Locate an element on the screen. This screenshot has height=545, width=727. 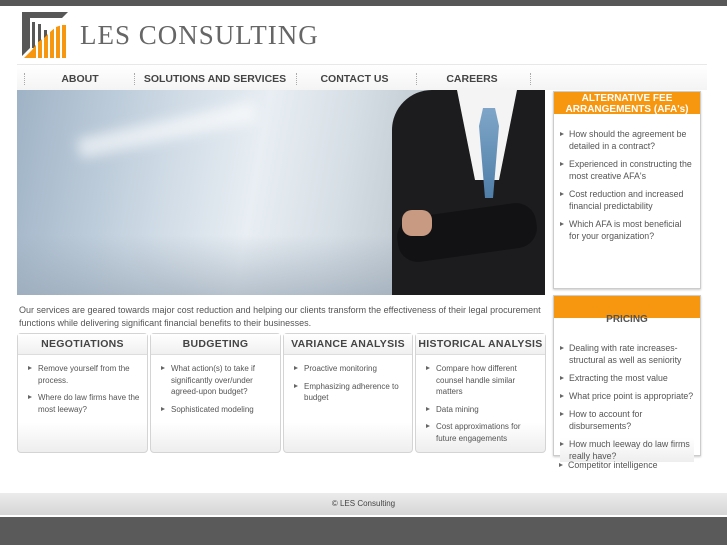
list-item: Data mining is located at coordinates (484, 410).